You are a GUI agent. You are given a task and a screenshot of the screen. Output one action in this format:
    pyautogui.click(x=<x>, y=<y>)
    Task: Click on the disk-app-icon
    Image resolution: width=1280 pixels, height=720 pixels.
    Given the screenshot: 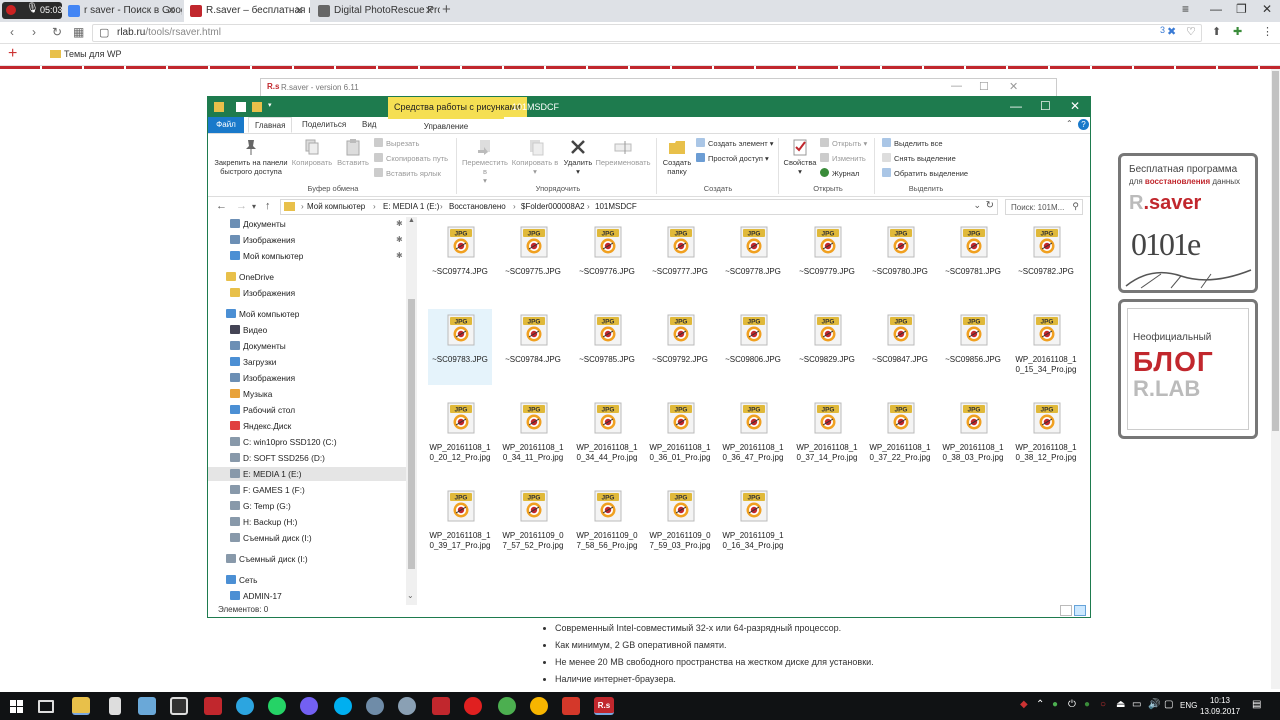 What is the action you would take?
    pyautogui.click(x=407, y=706)
    